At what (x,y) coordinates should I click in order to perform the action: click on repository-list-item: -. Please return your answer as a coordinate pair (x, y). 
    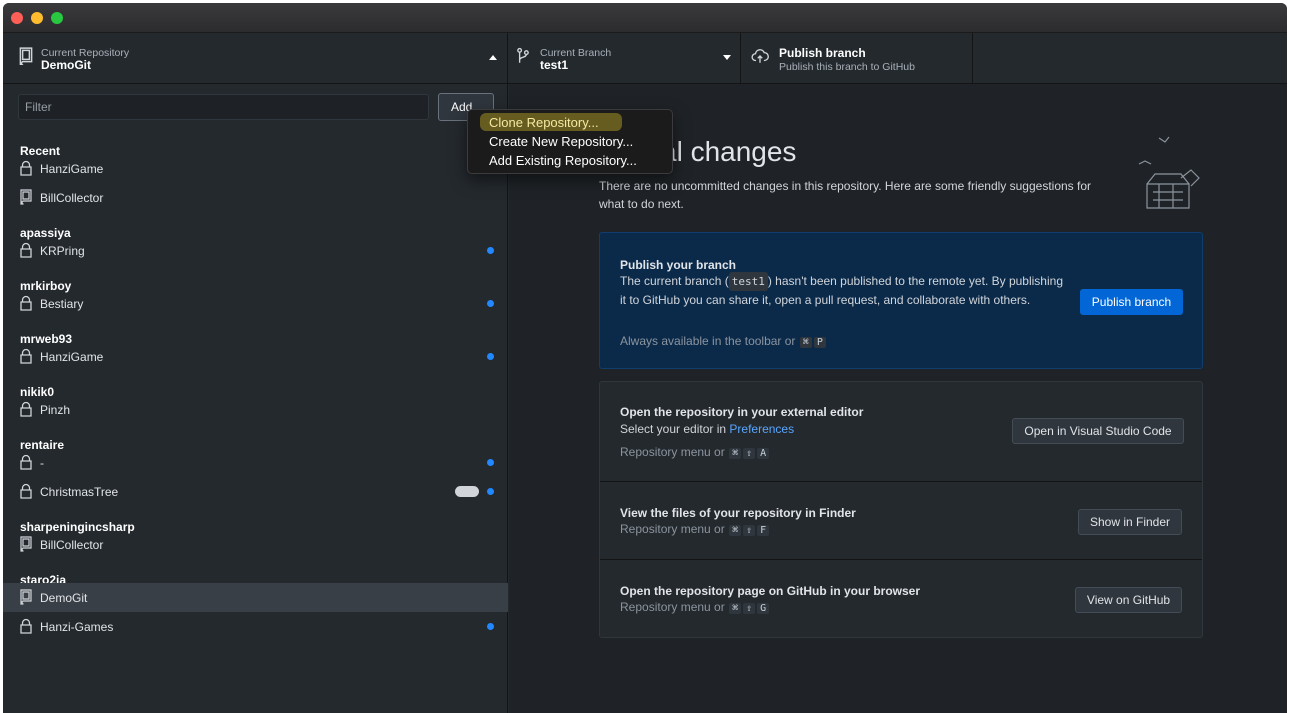
    Looking at the image, I should click on (255, 462).